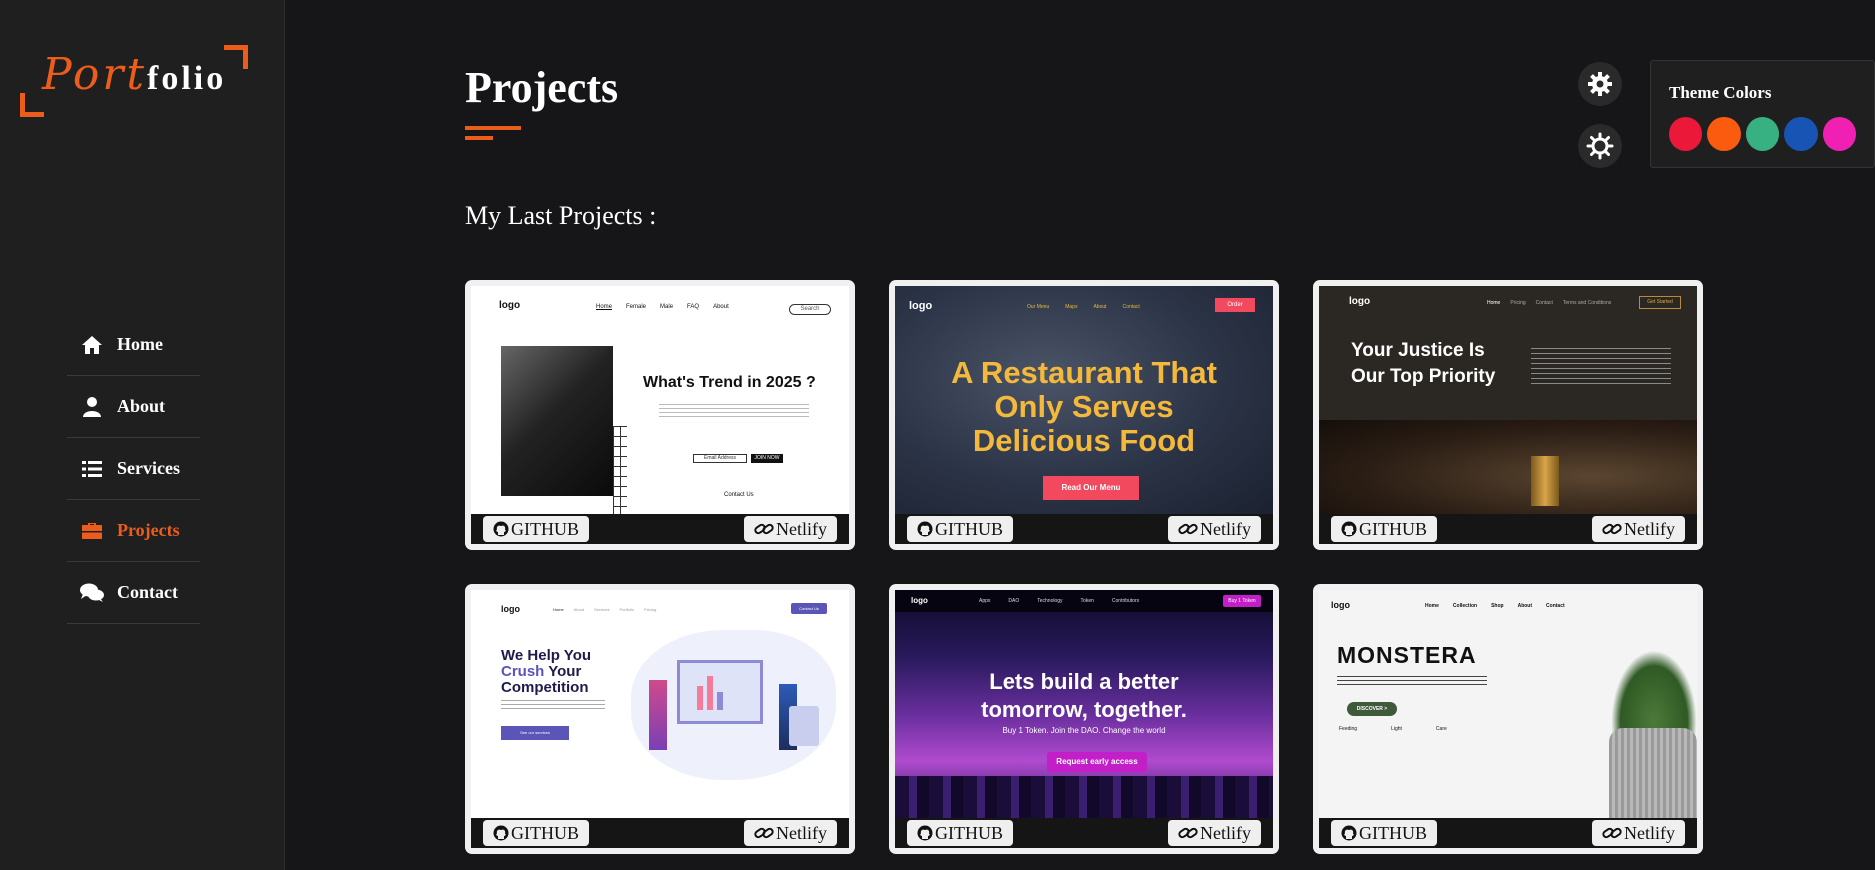 The height and width of the screenshot is (870, 1875). I want to click on nav-item-about: About, so click(133, 407).